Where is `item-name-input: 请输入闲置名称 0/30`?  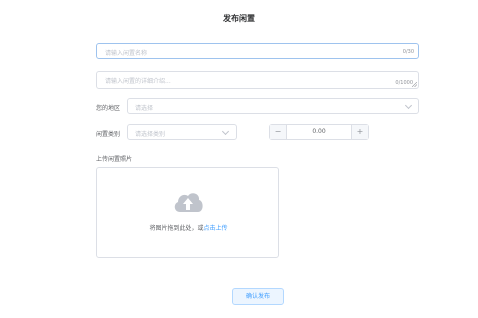
item-name-input: 请输入闲置名称 0/30 is located at coordinates (257, 51).